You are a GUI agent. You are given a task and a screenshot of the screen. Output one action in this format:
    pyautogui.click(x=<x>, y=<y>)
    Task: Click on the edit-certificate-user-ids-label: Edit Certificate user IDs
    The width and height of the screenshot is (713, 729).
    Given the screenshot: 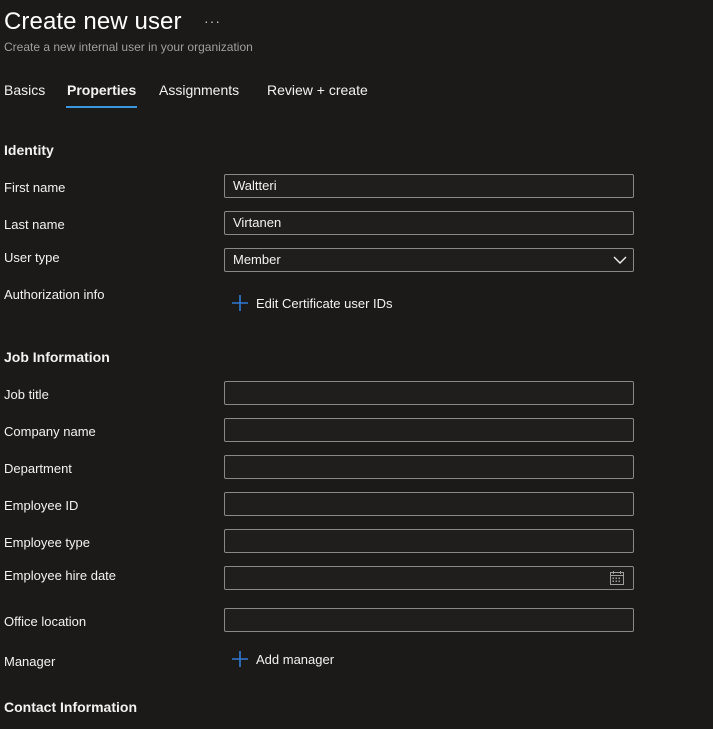 What is the action you would take?
    pyautogui.click(x=324, y=303)
    